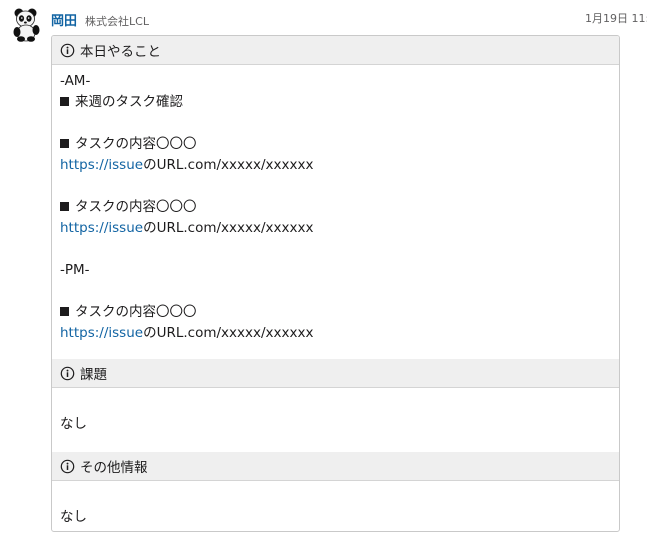 The image size is (647, 554). I want to click on section-title-today: 本日やること, so click(120, 52).